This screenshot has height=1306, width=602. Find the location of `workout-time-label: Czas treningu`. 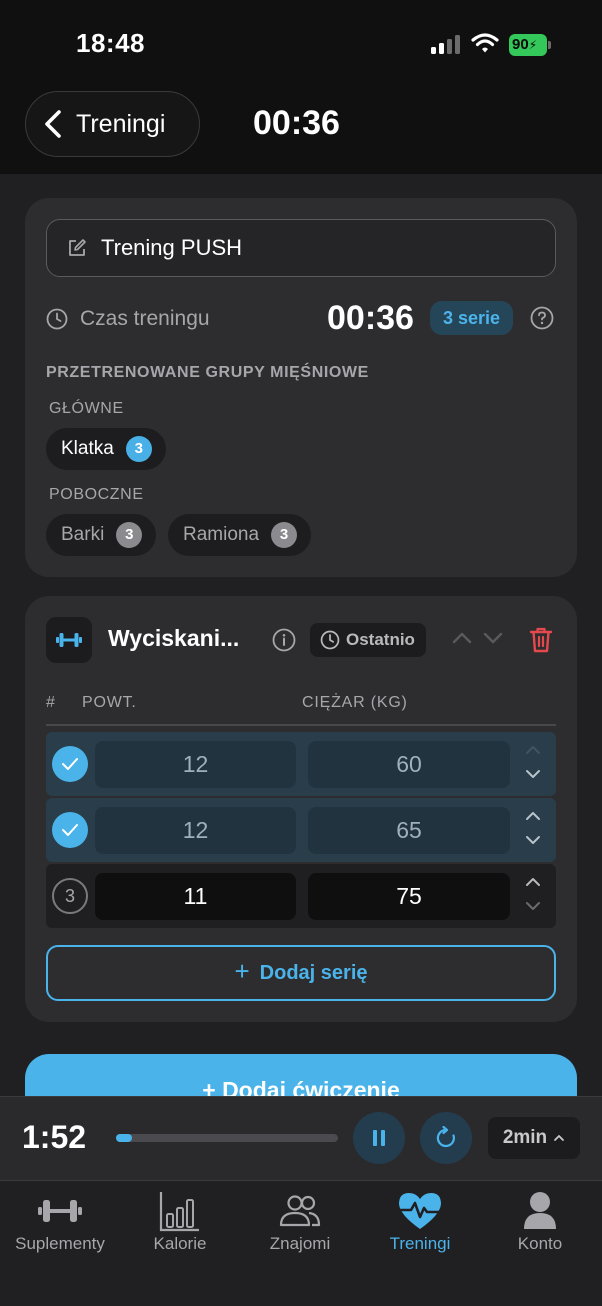

workout-time-label: Czas treningu is located at coordinates (145, 318).